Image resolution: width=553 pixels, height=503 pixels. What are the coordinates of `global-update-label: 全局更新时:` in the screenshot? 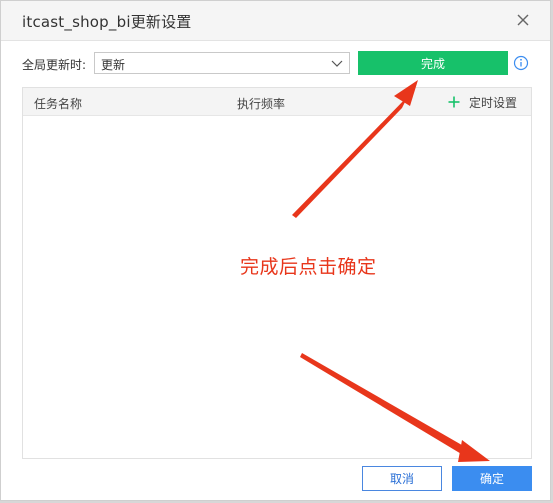 It's located at (54, 65).